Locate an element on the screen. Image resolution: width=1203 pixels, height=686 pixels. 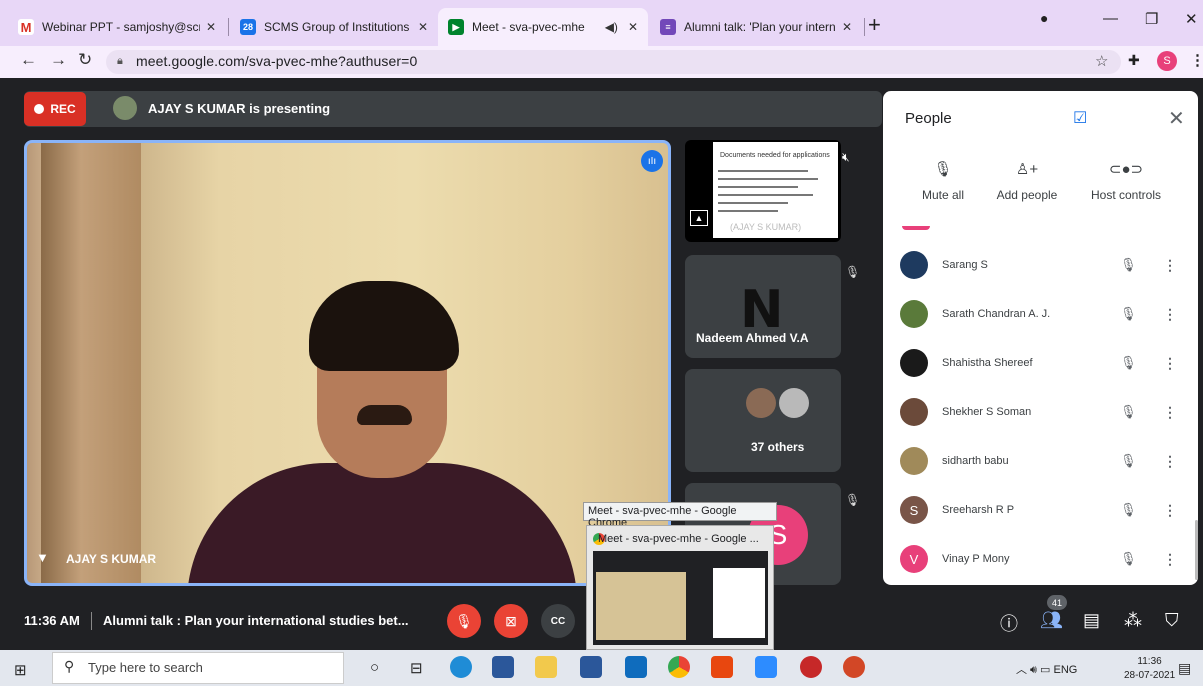
extensions-icon: ✚ is located at coordinates (1134, 60).